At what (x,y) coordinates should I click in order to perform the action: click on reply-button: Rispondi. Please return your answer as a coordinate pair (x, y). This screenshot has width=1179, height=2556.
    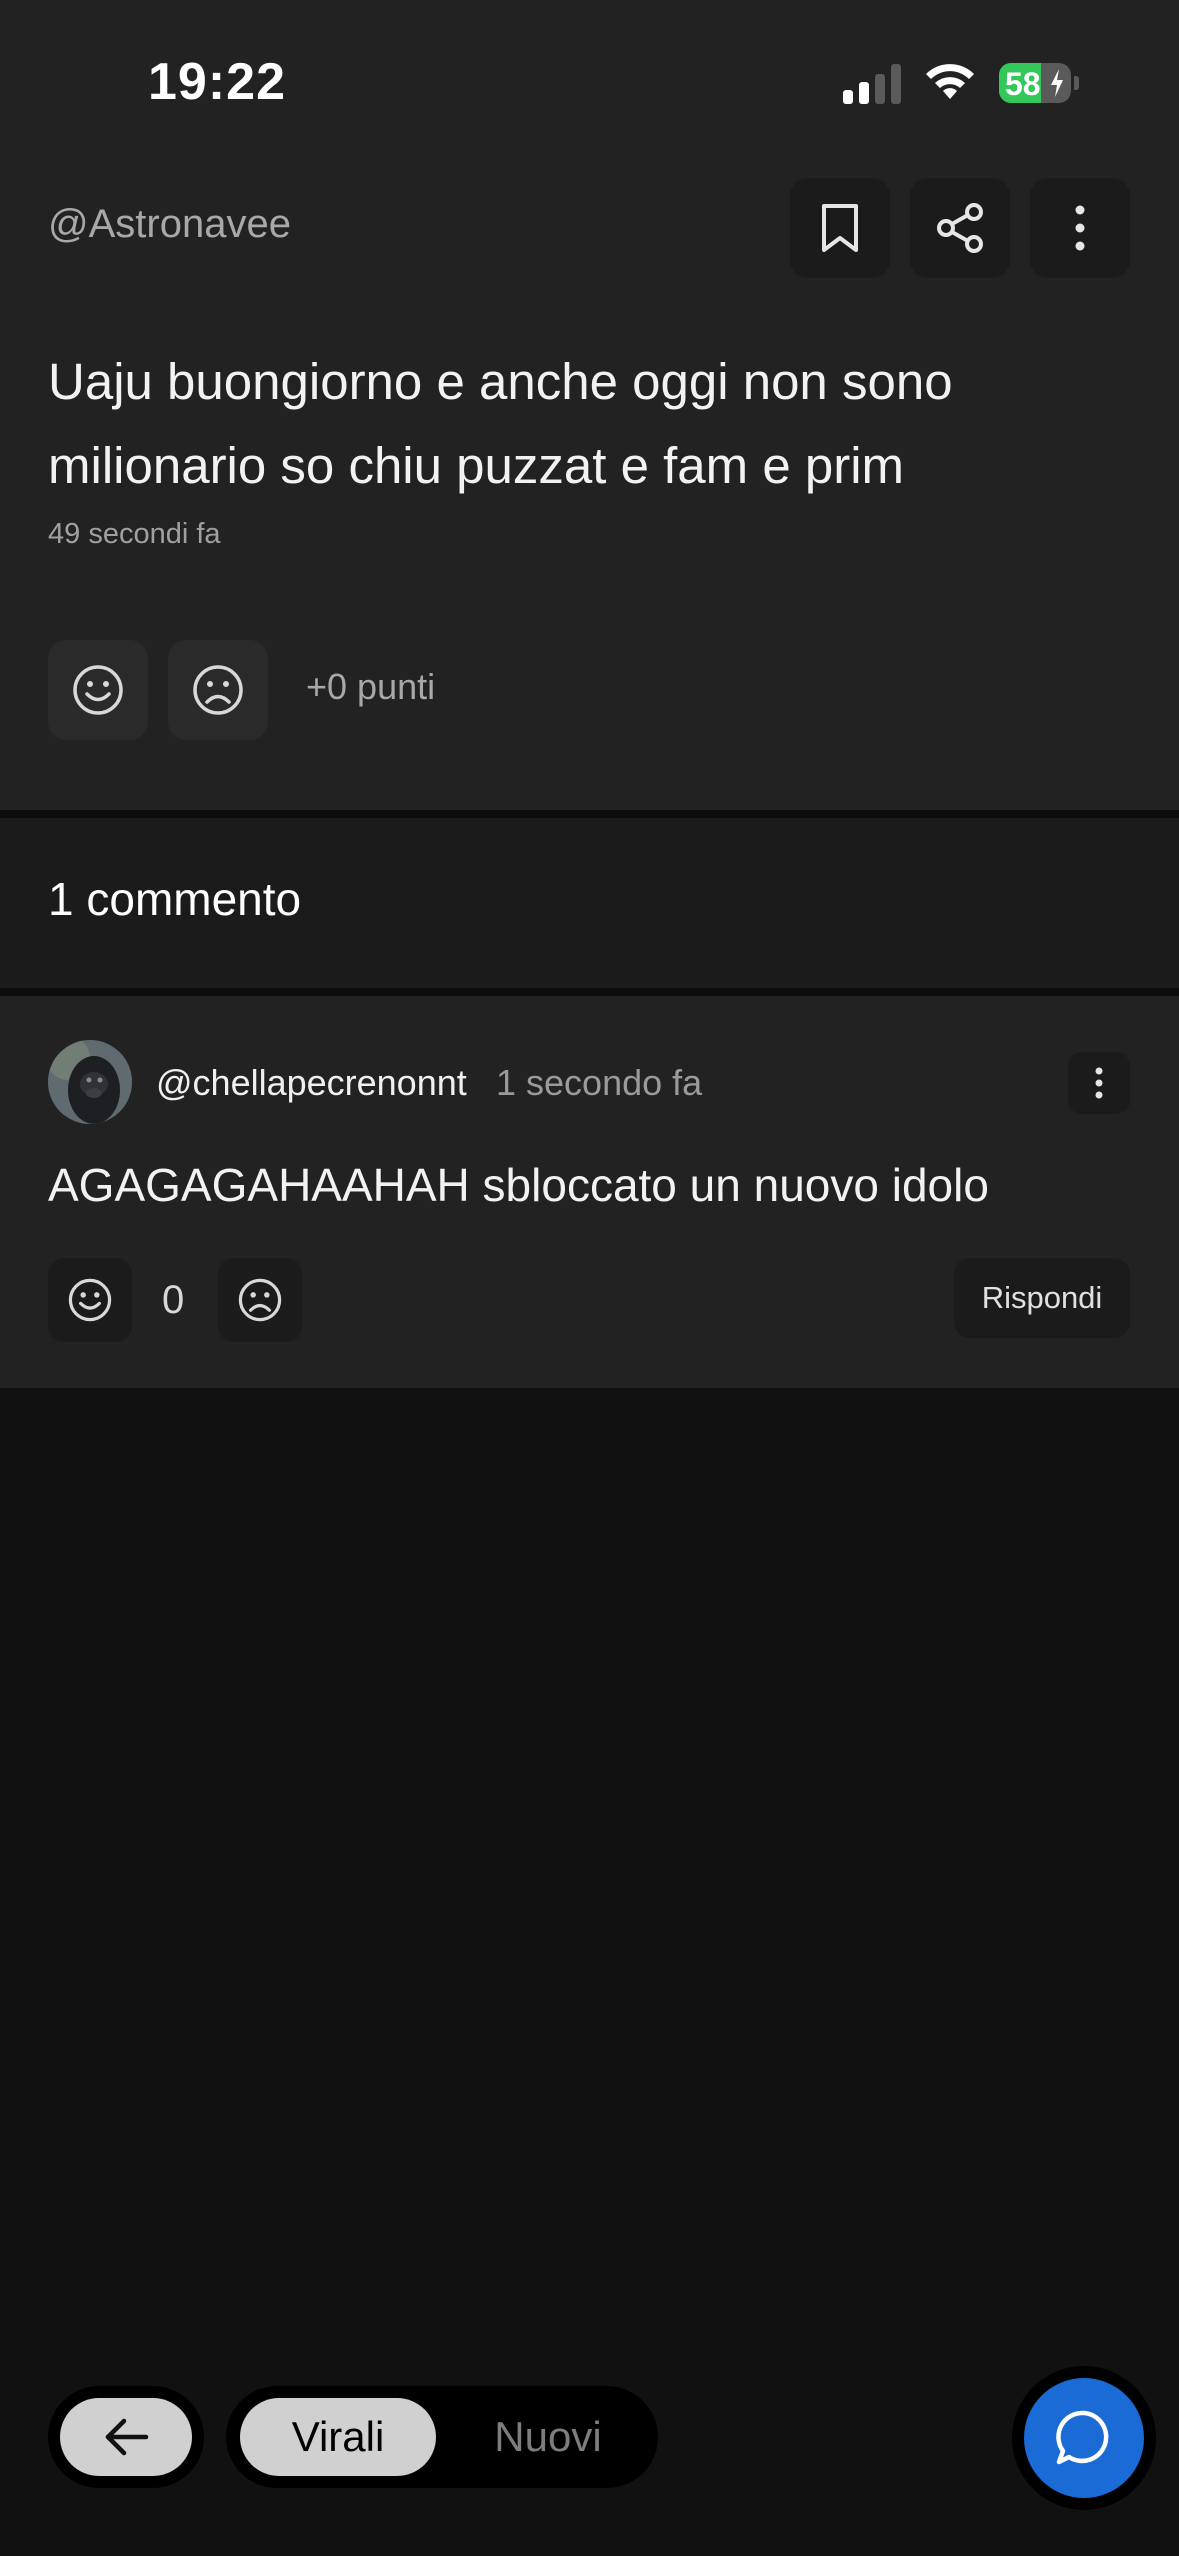
    Looking at the image, I should click on (1042, 1298).